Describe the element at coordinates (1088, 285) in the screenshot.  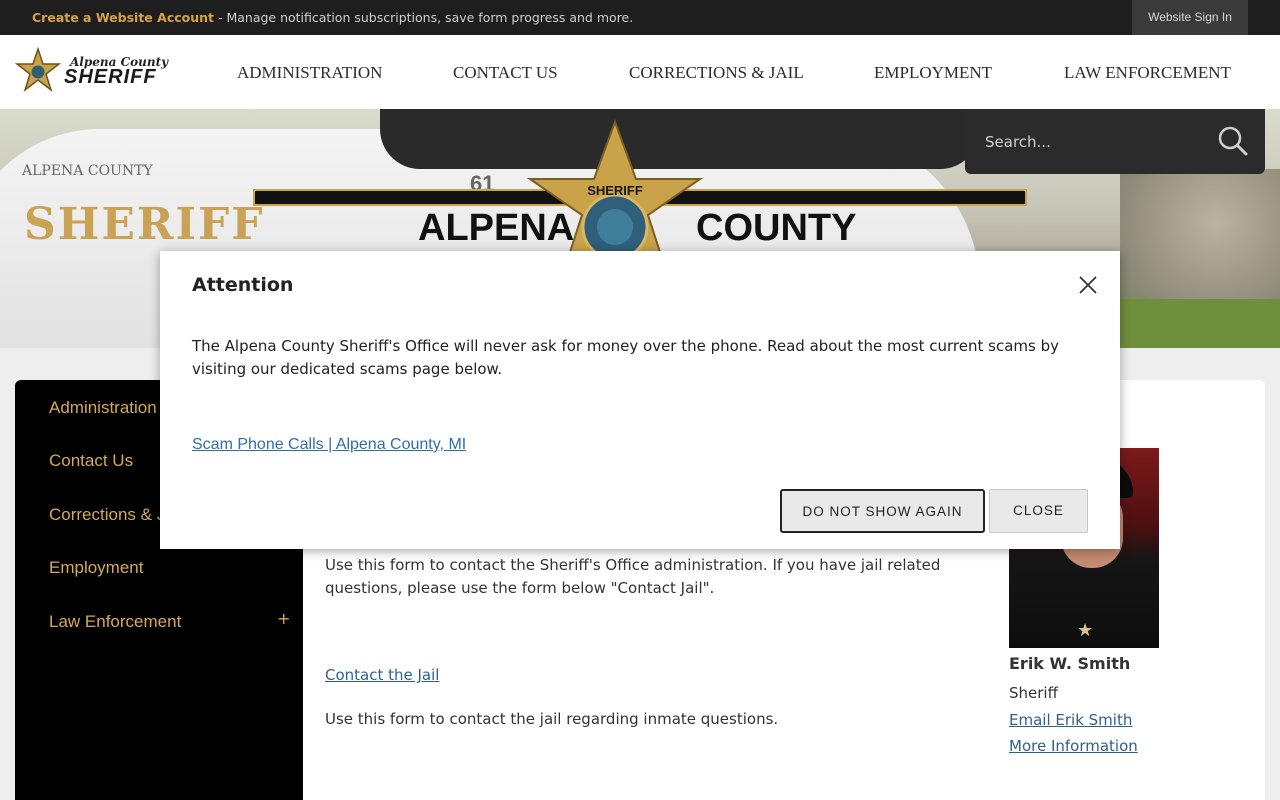
I see `close-icon` at that location.